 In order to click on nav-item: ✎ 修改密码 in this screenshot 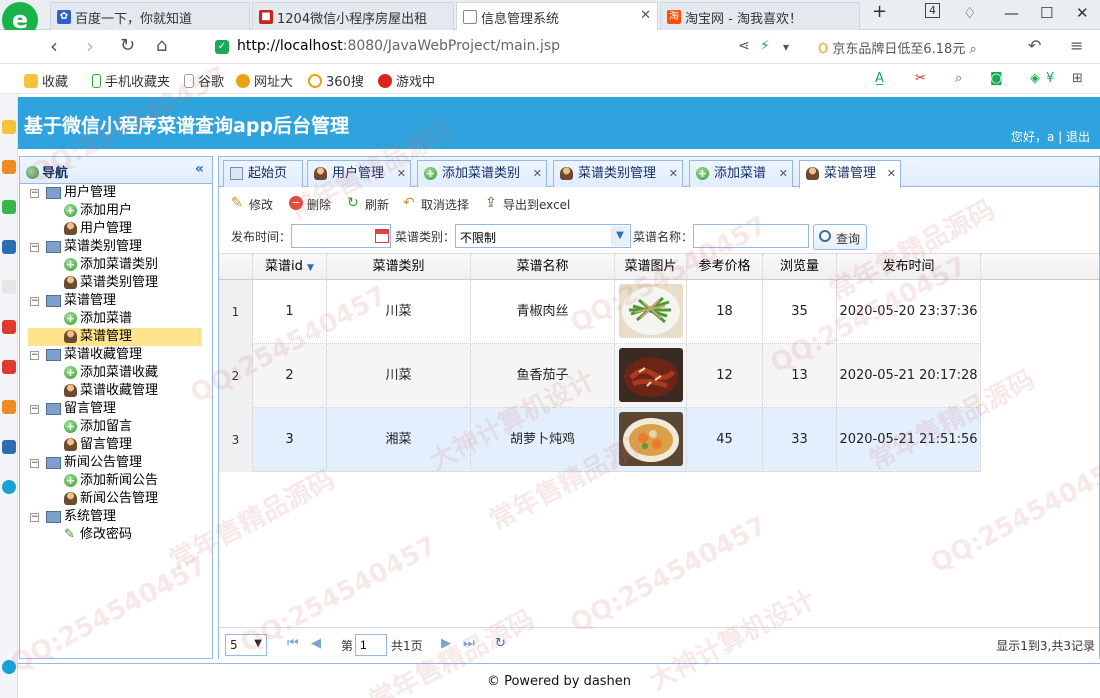, I will do `click(116, 535)`.